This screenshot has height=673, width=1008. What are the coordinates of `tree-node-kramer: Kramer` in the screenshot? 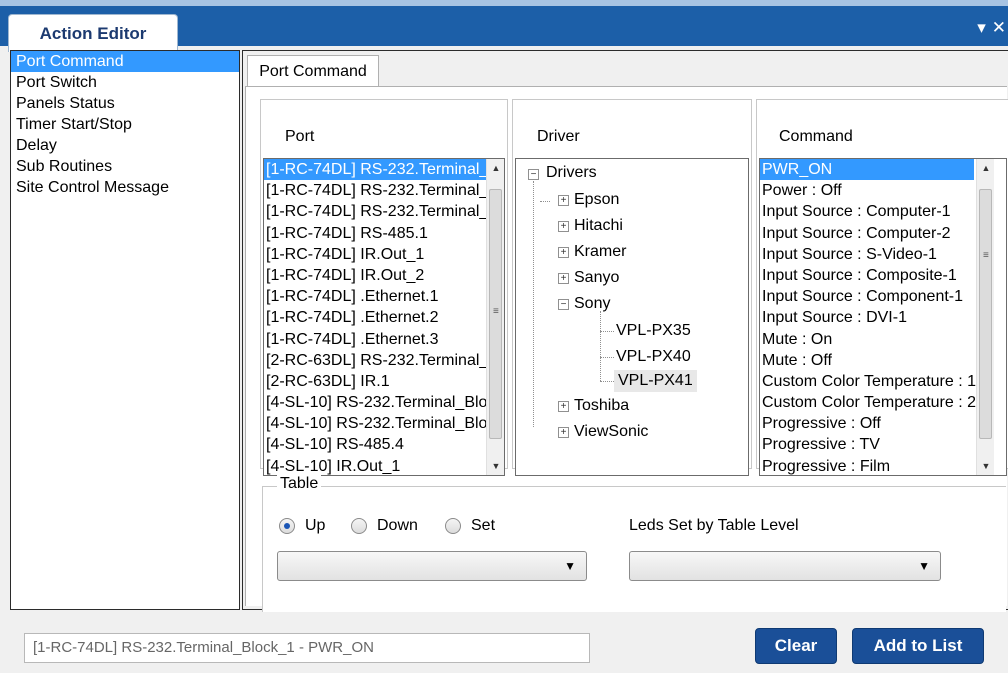 It's located at (600, 252).